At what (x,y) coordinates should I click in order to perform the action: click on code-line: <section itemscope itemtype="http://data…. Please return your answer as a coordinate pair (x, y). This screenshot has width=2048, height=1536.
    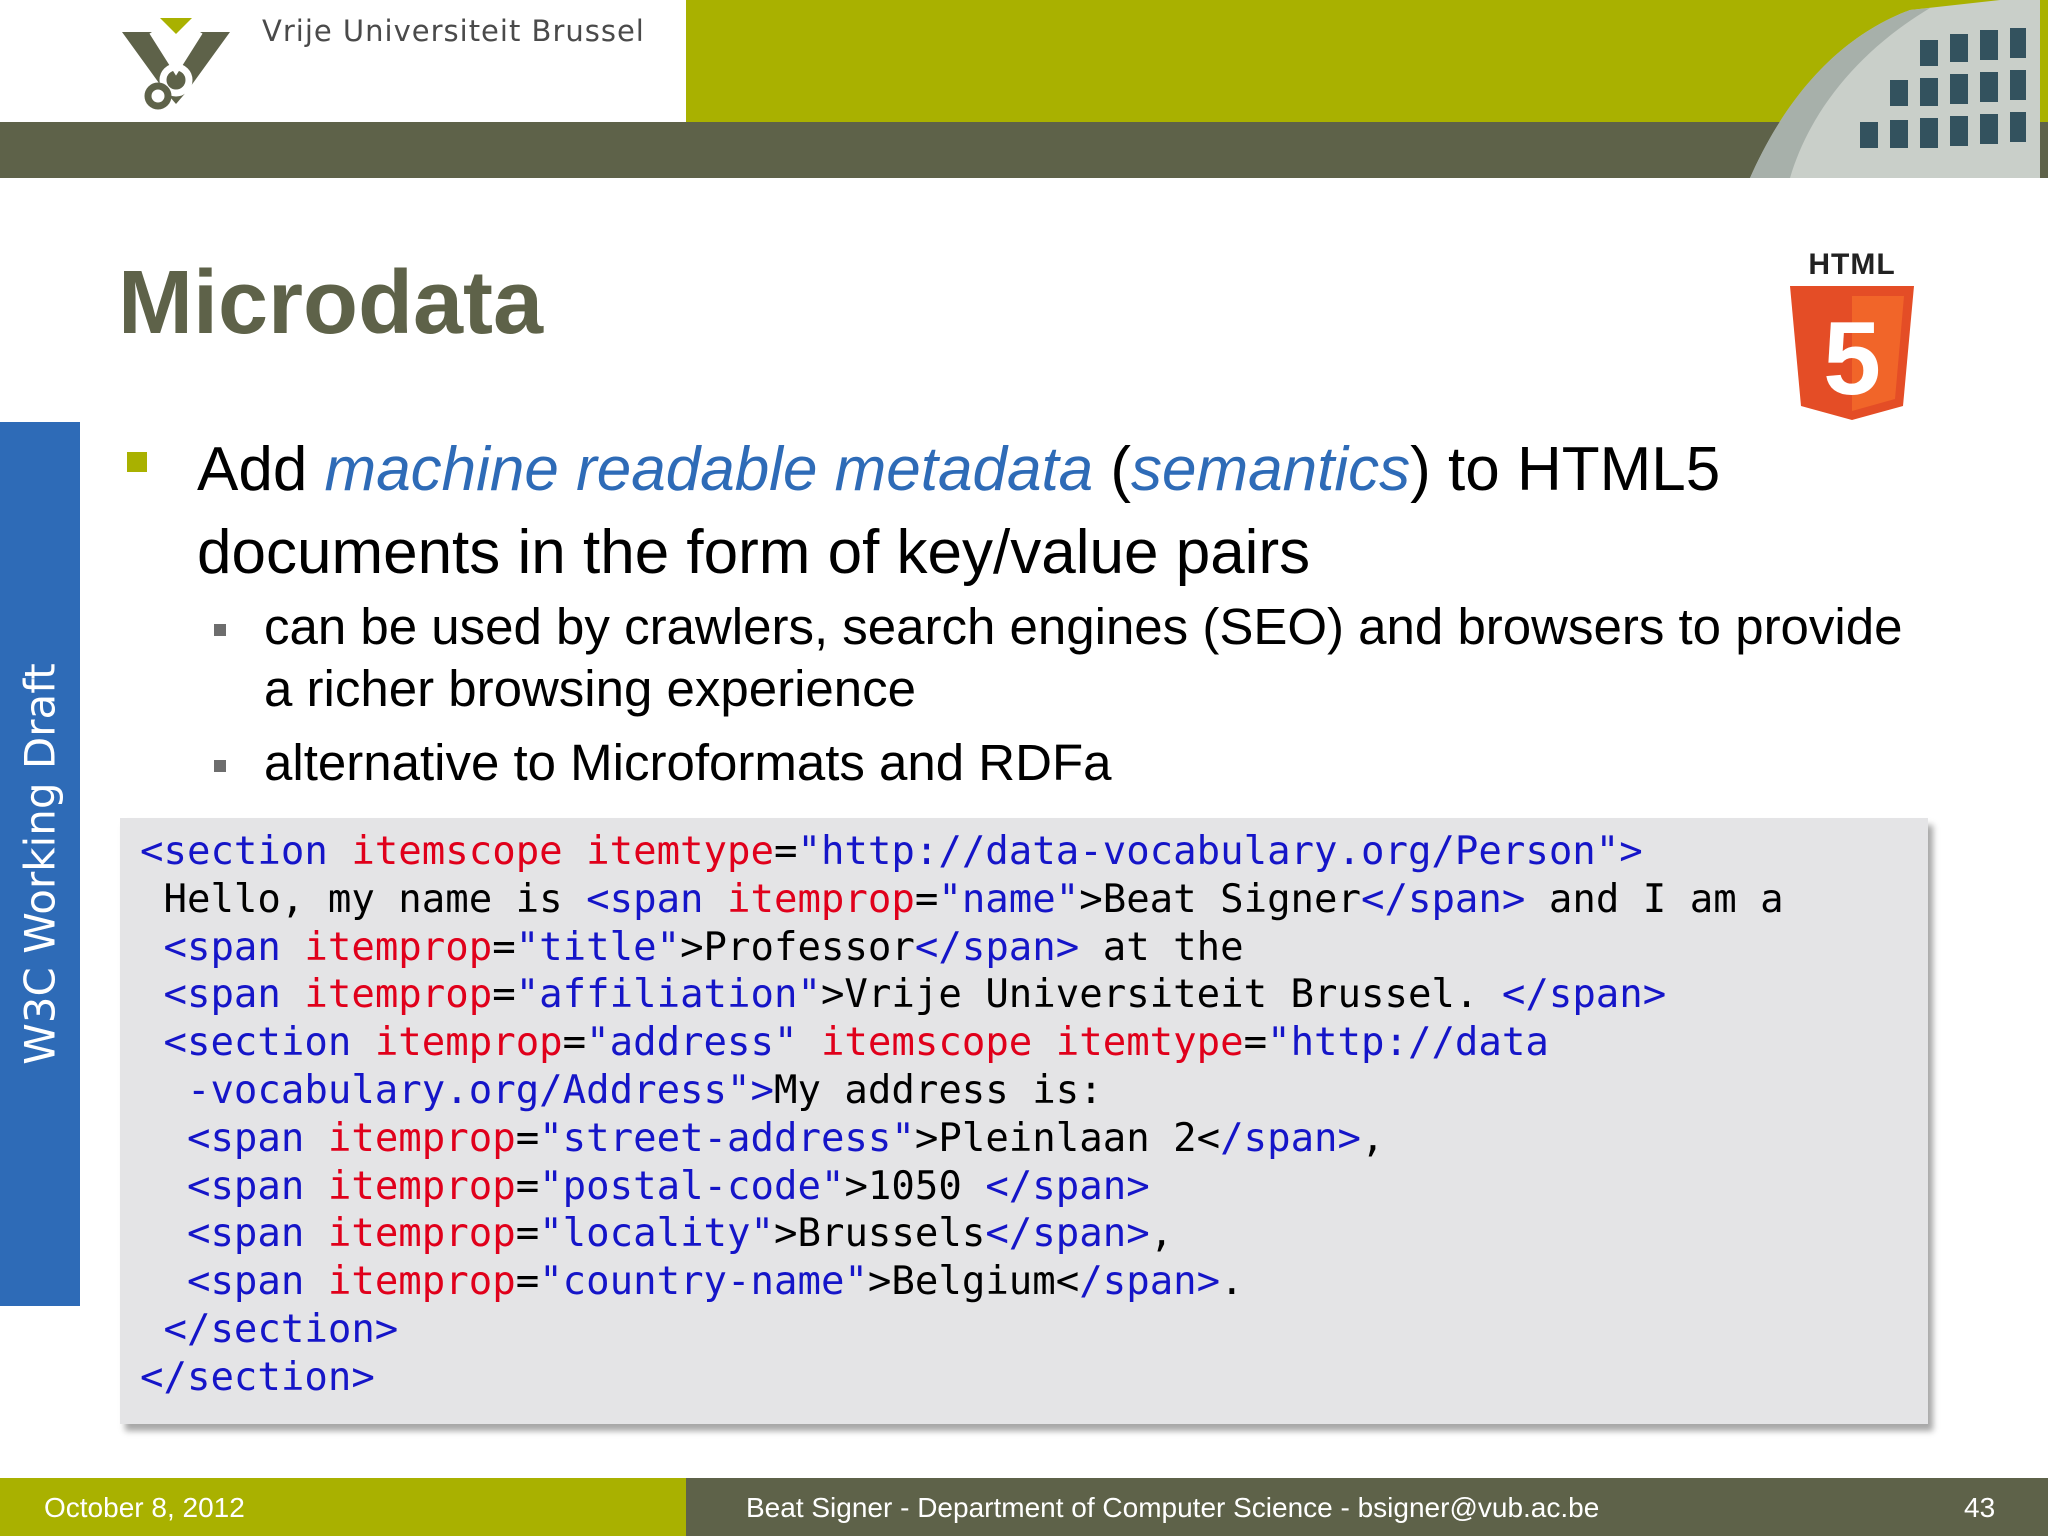
    Looking at the image, I should click on (891, 851).